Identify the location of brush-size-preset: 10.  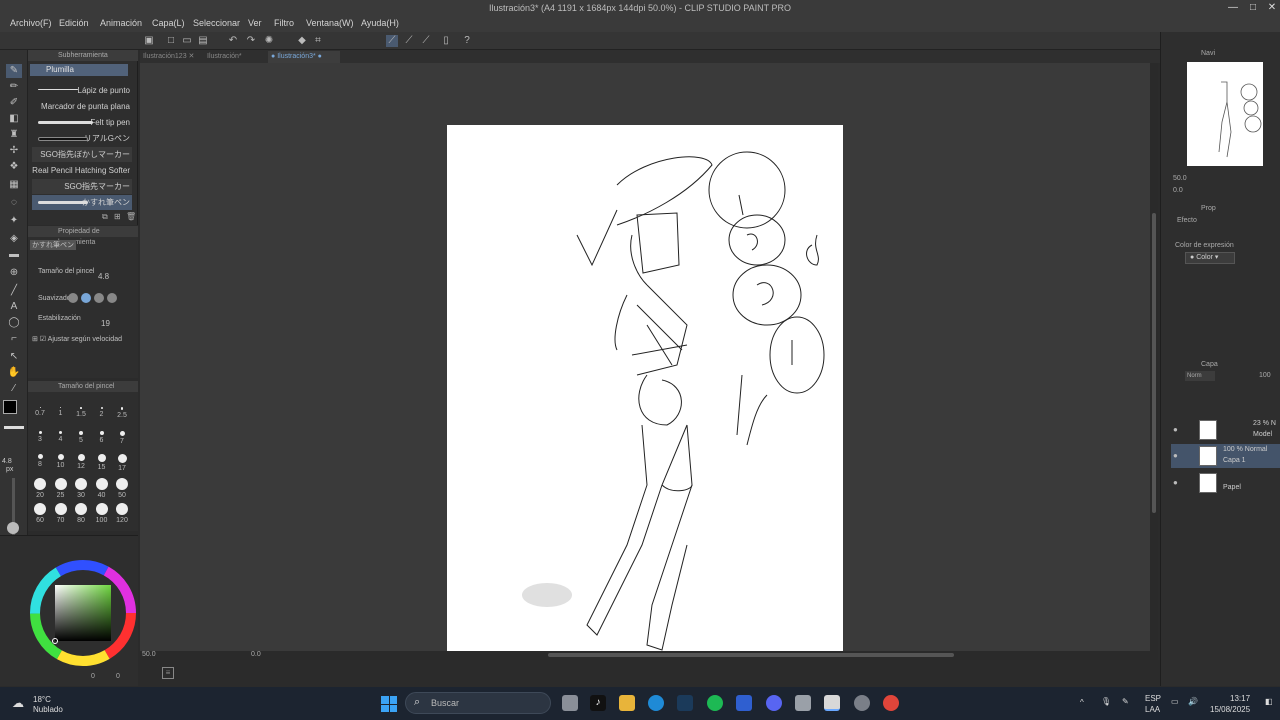
(61, 461).